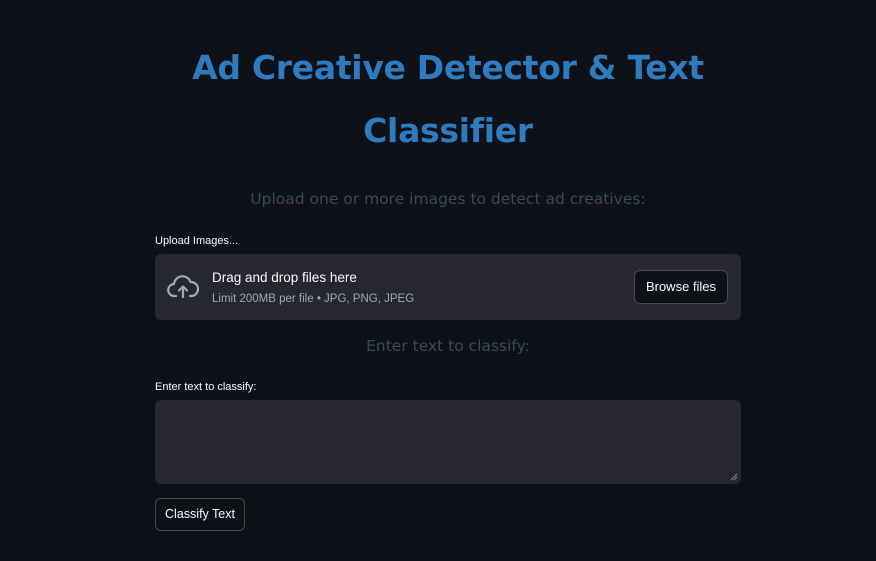 The width and height of the screenshot is (876, 561). Describe the element at coordinates (200, 514) in the screenshot. I see `classify-text-button: Classify Text` at that location.